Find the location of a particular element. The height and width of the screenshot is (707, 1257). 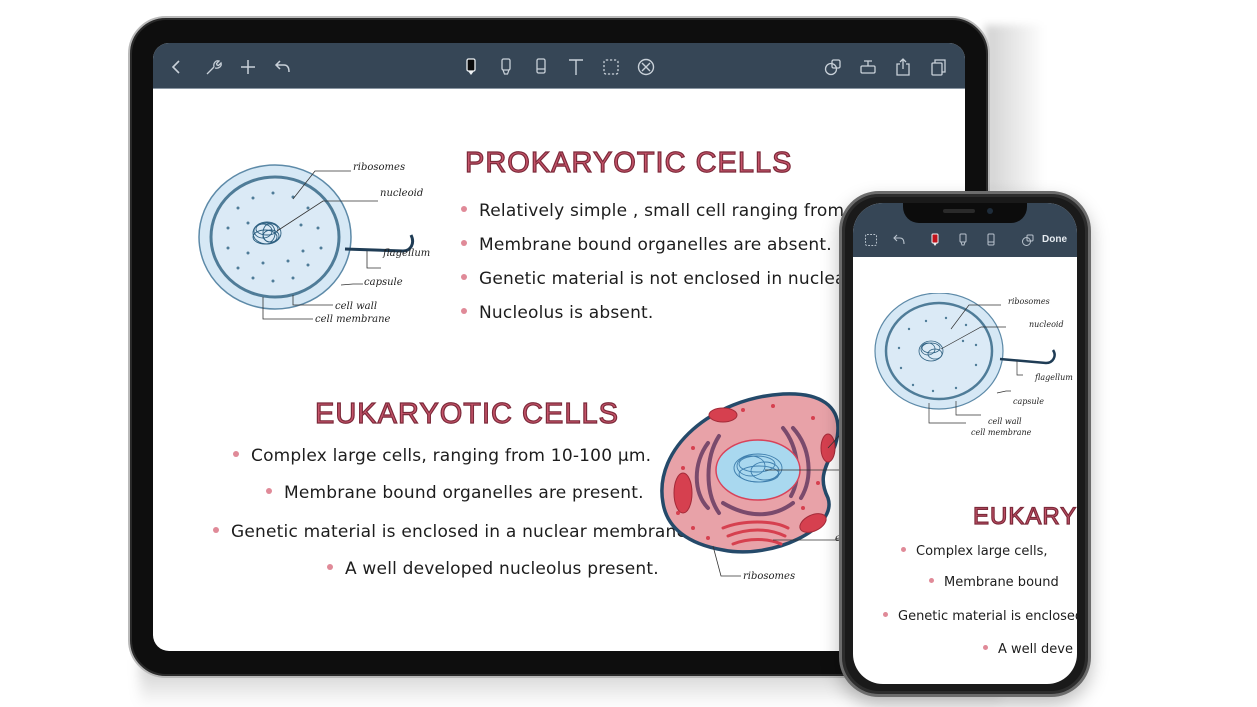

prokaryotic-bullet: Membrane bound organelles are absent. is located at coordinates (646, 245).